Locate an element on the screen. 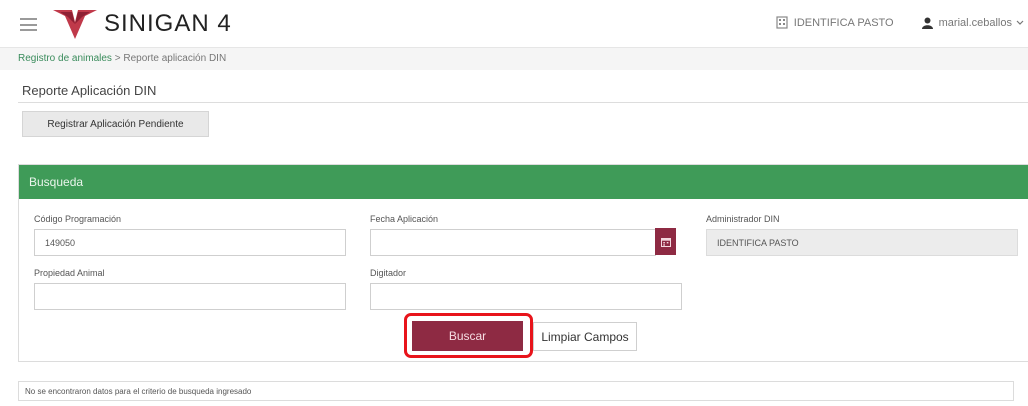  org-selector: IDENTIFICA PASTO is located at coordinates (835, 22).